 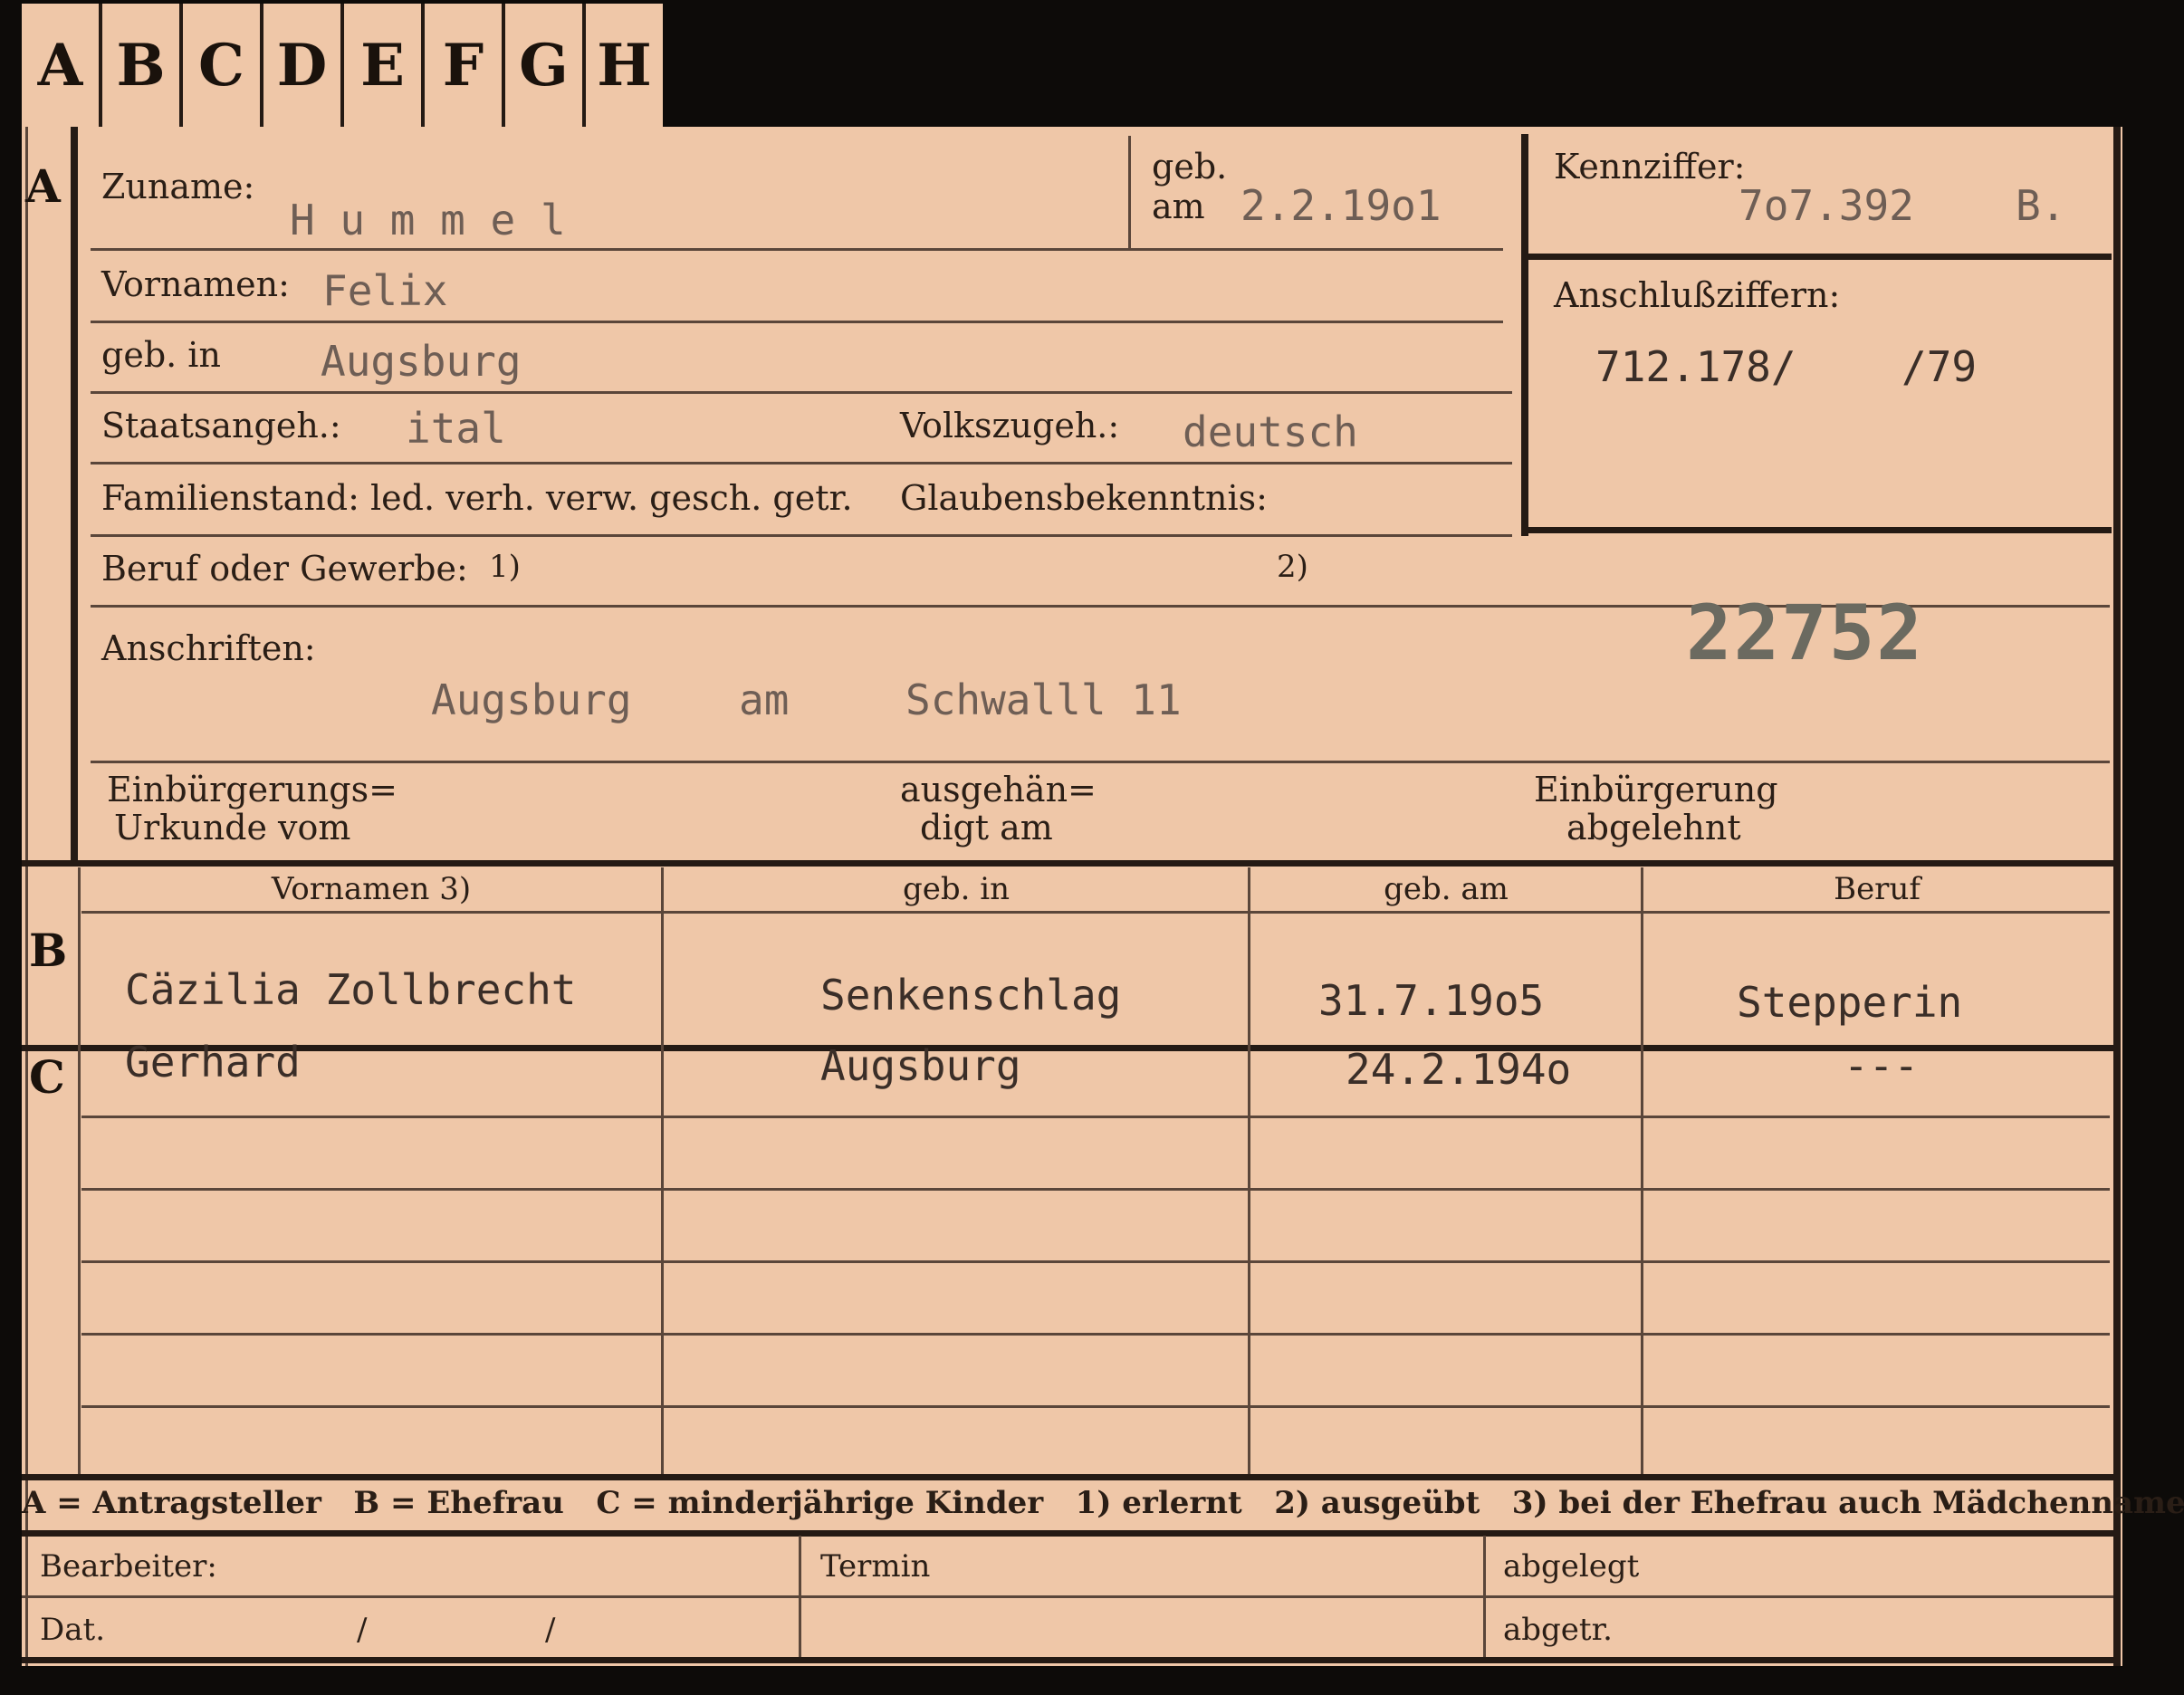 I want to click on birth-label-am: am, so click(x=1178, y=206).